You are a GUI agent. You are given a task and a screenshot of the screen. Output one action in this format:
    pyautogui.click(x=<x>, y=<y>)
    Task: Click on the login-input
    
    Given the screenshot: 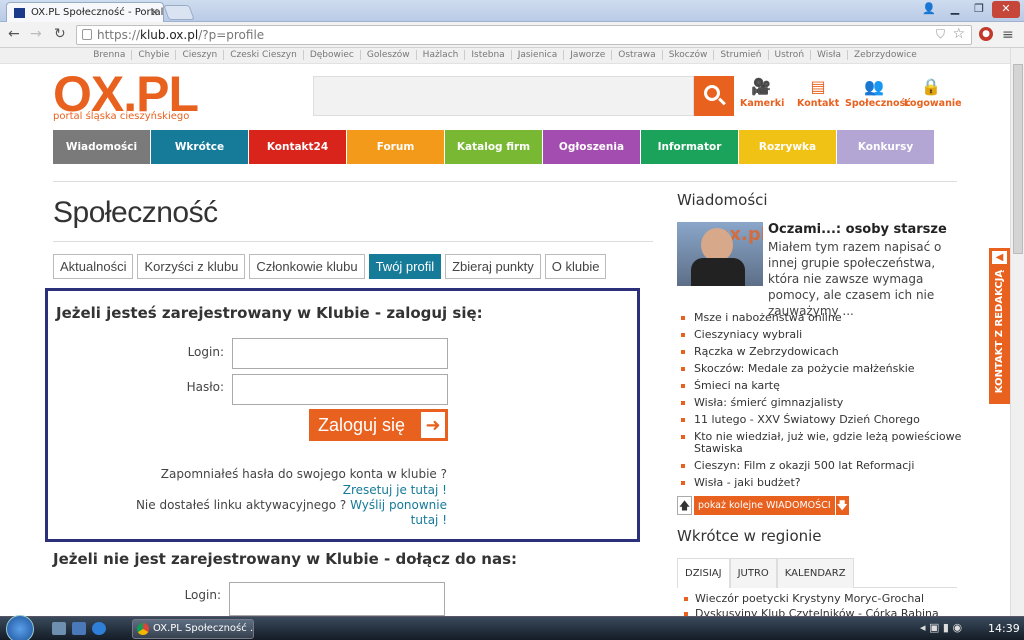 What is the action you would take?
    pyautogui.click(x=340, y=353)
    